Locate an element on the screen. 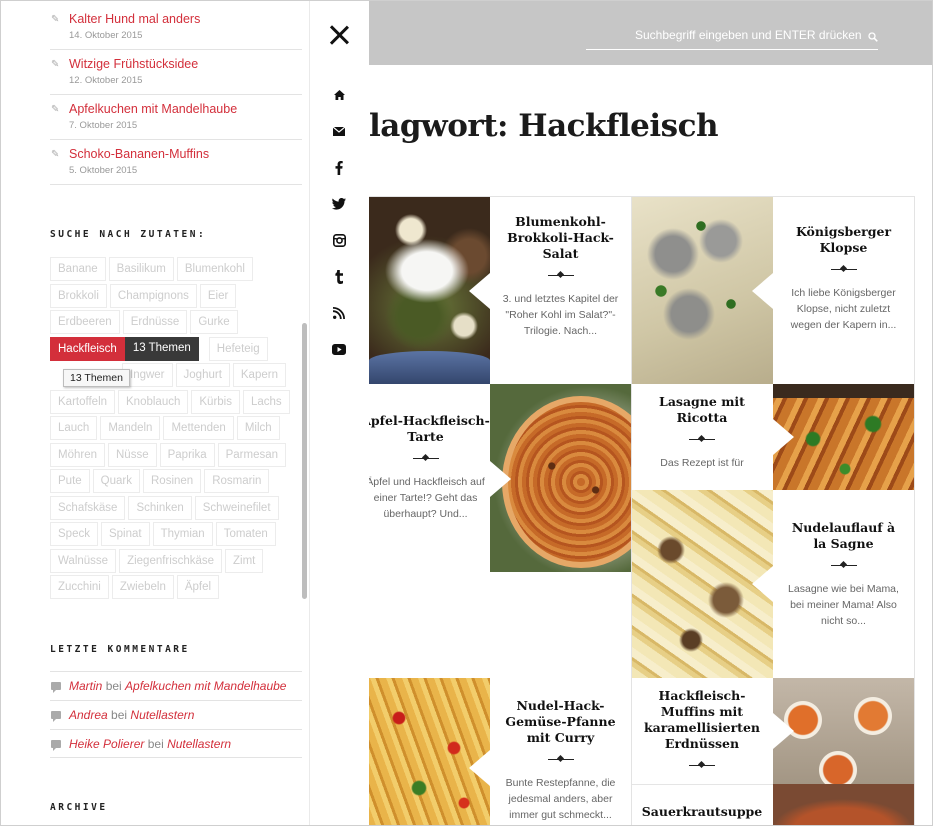 The width and height of the screenshot is (933, 826). tag-item: Brokkoli is located at coordinates (78, 295).